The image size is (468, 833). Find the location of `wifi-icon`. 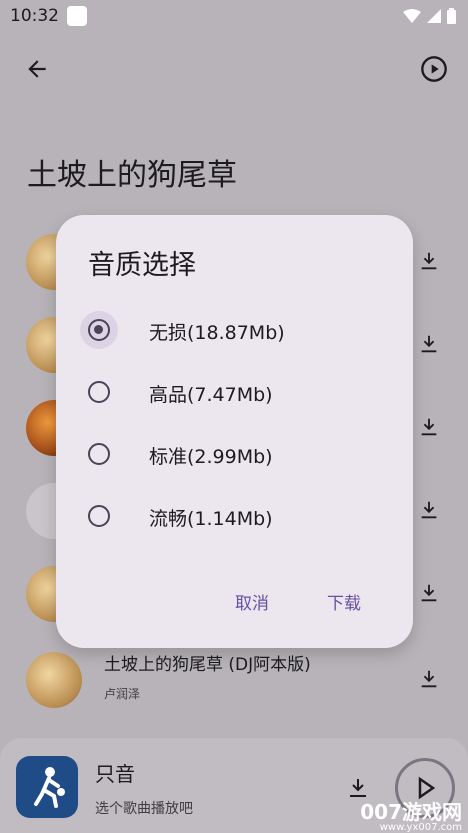

wifi-icon is located at coordinates (412, 16).